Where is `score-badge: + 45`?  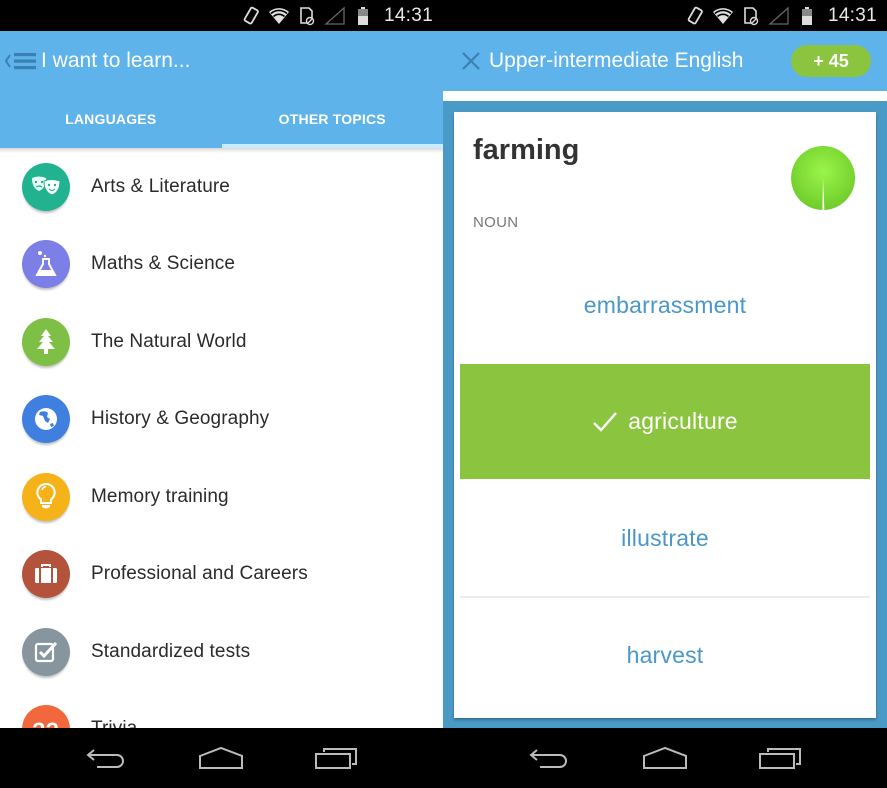 score-badge: + 45 is located at coordinates (831, 61).